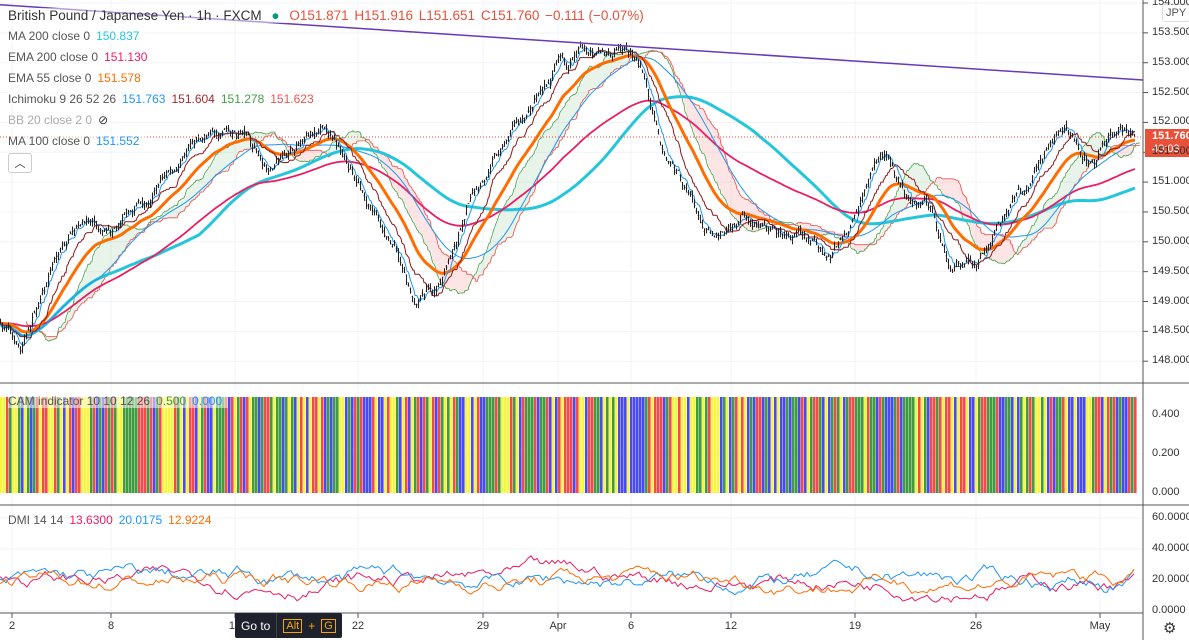 The width and height of the screenshot is (1189, 640). Describe the element at coordinates (81, 57) in the screenshot. I see `legend-ema200: EMA 200 close 0 151.130` at that location.